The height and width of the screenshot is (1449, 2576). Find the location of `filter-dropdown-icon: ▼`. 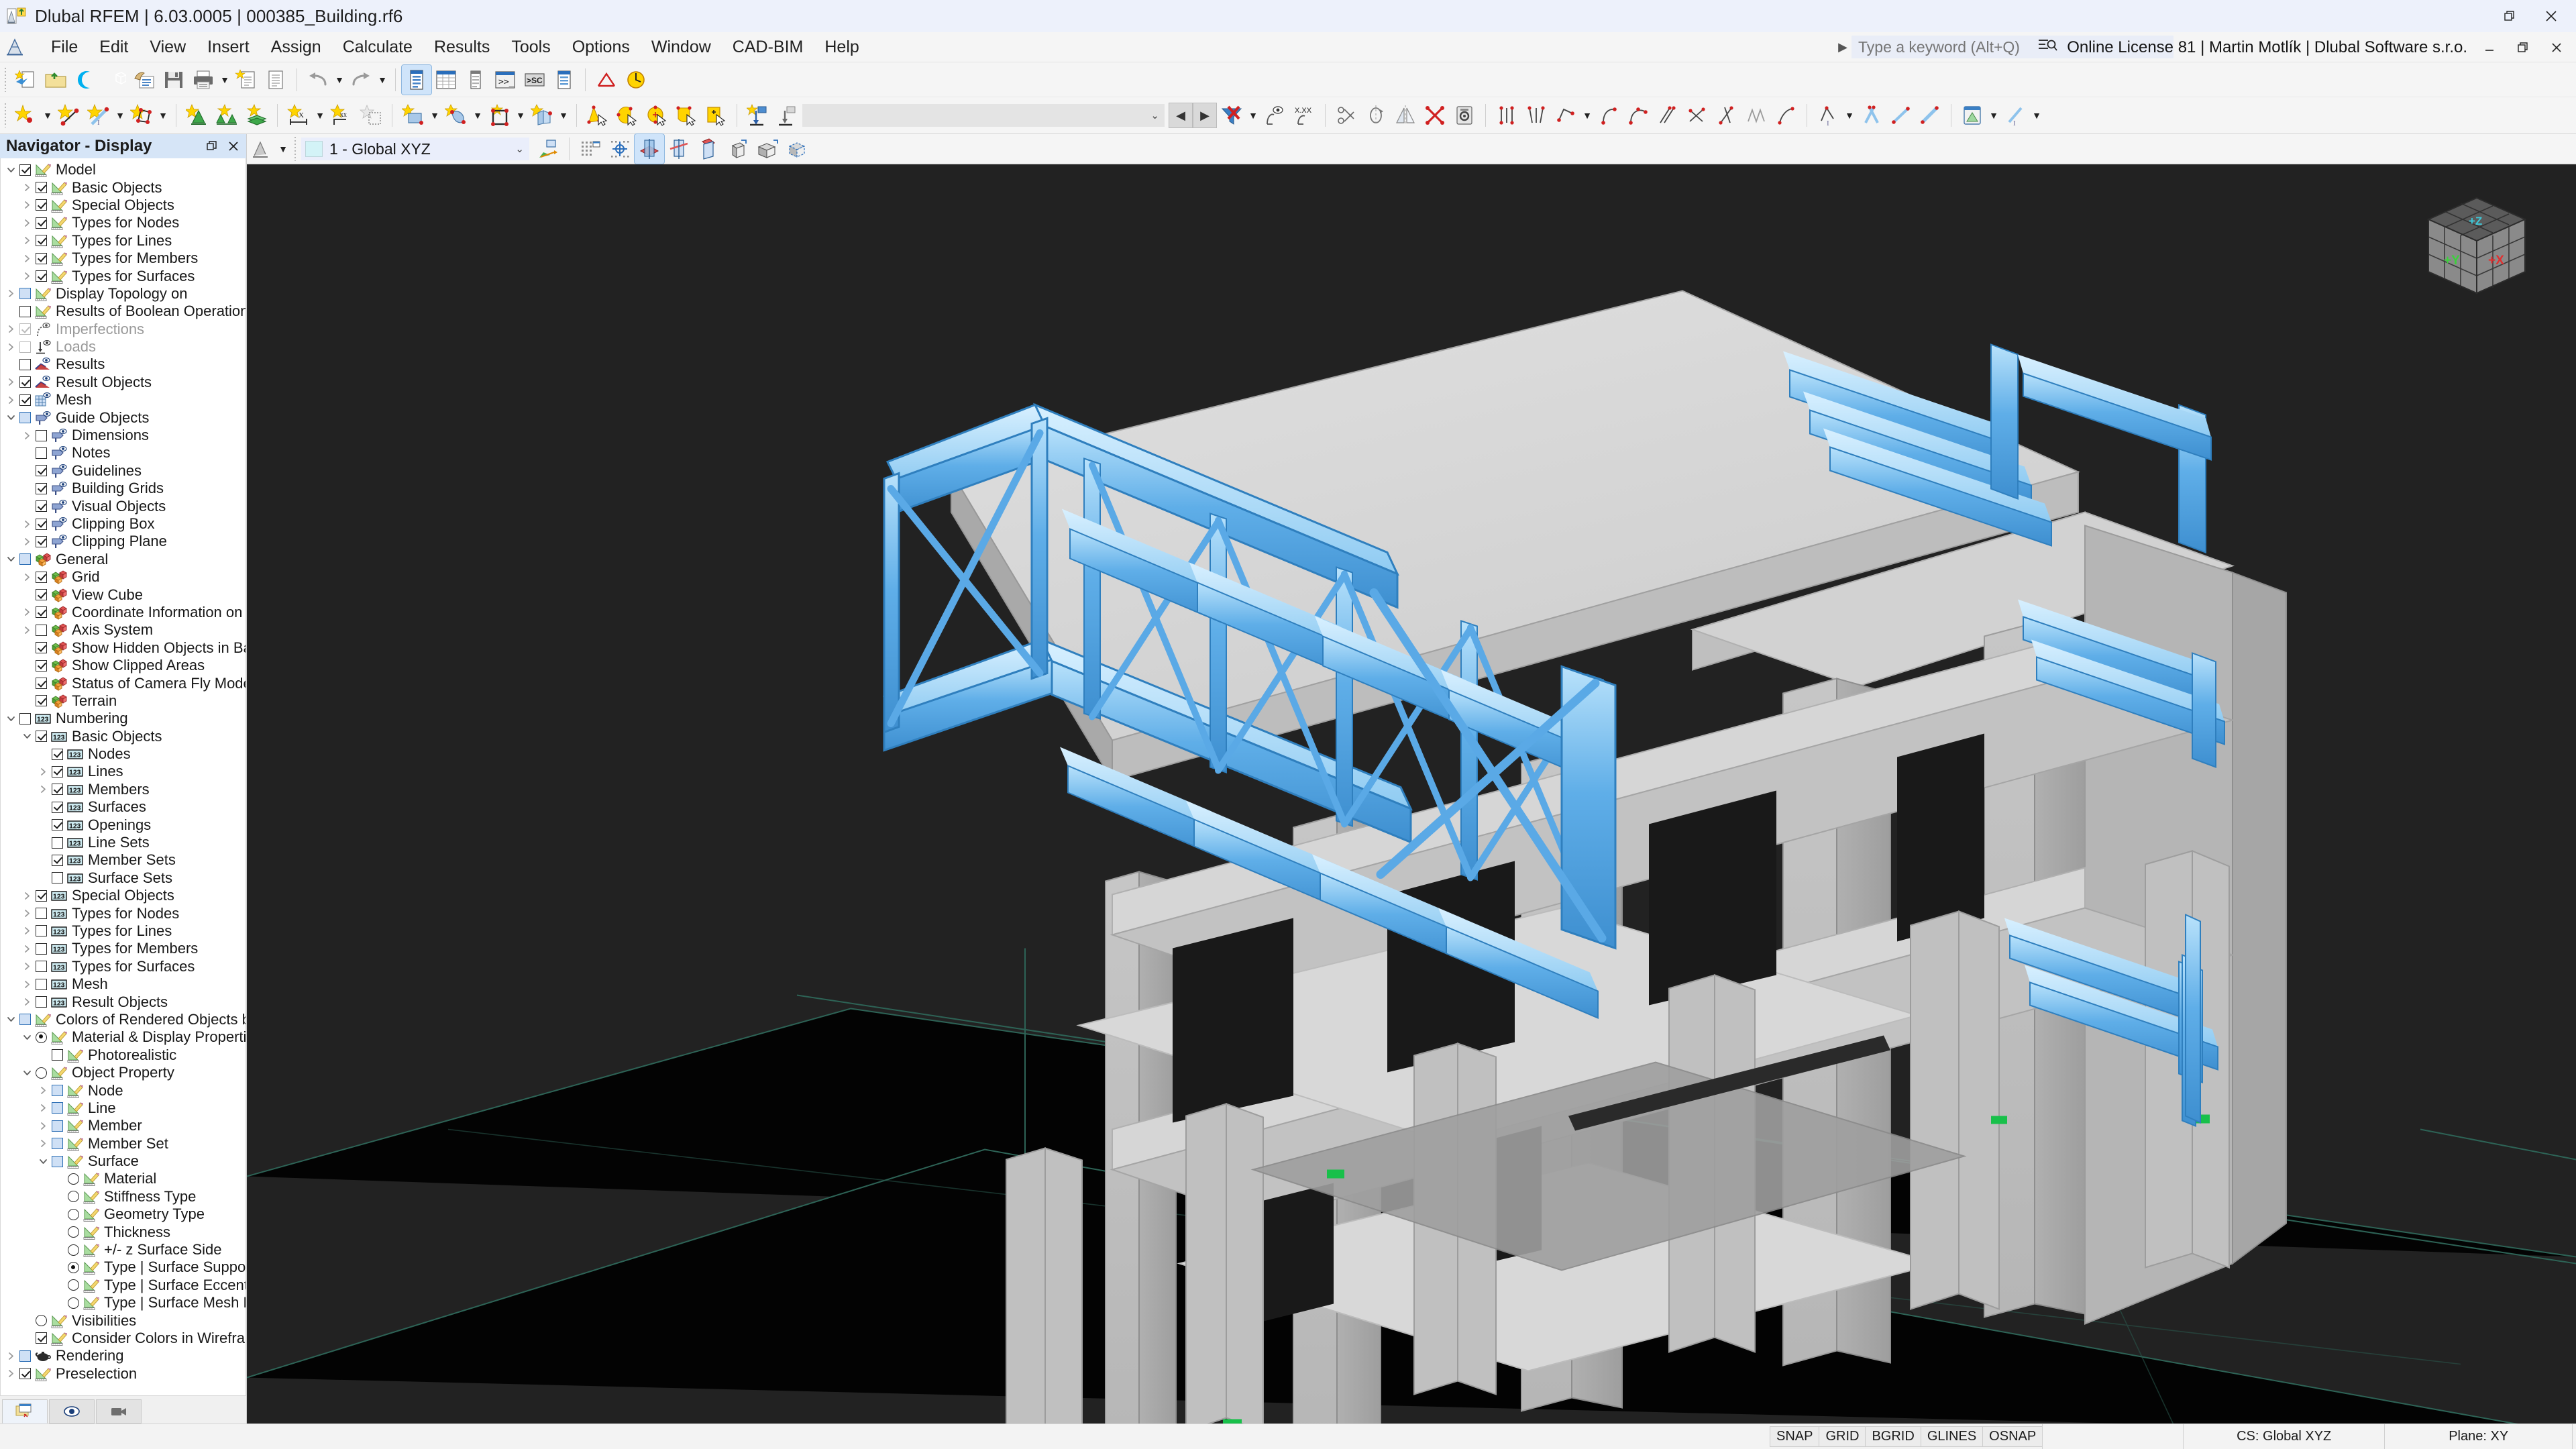

filter-dropdown-icon: ▼ is located at coordinates (1253, 115).